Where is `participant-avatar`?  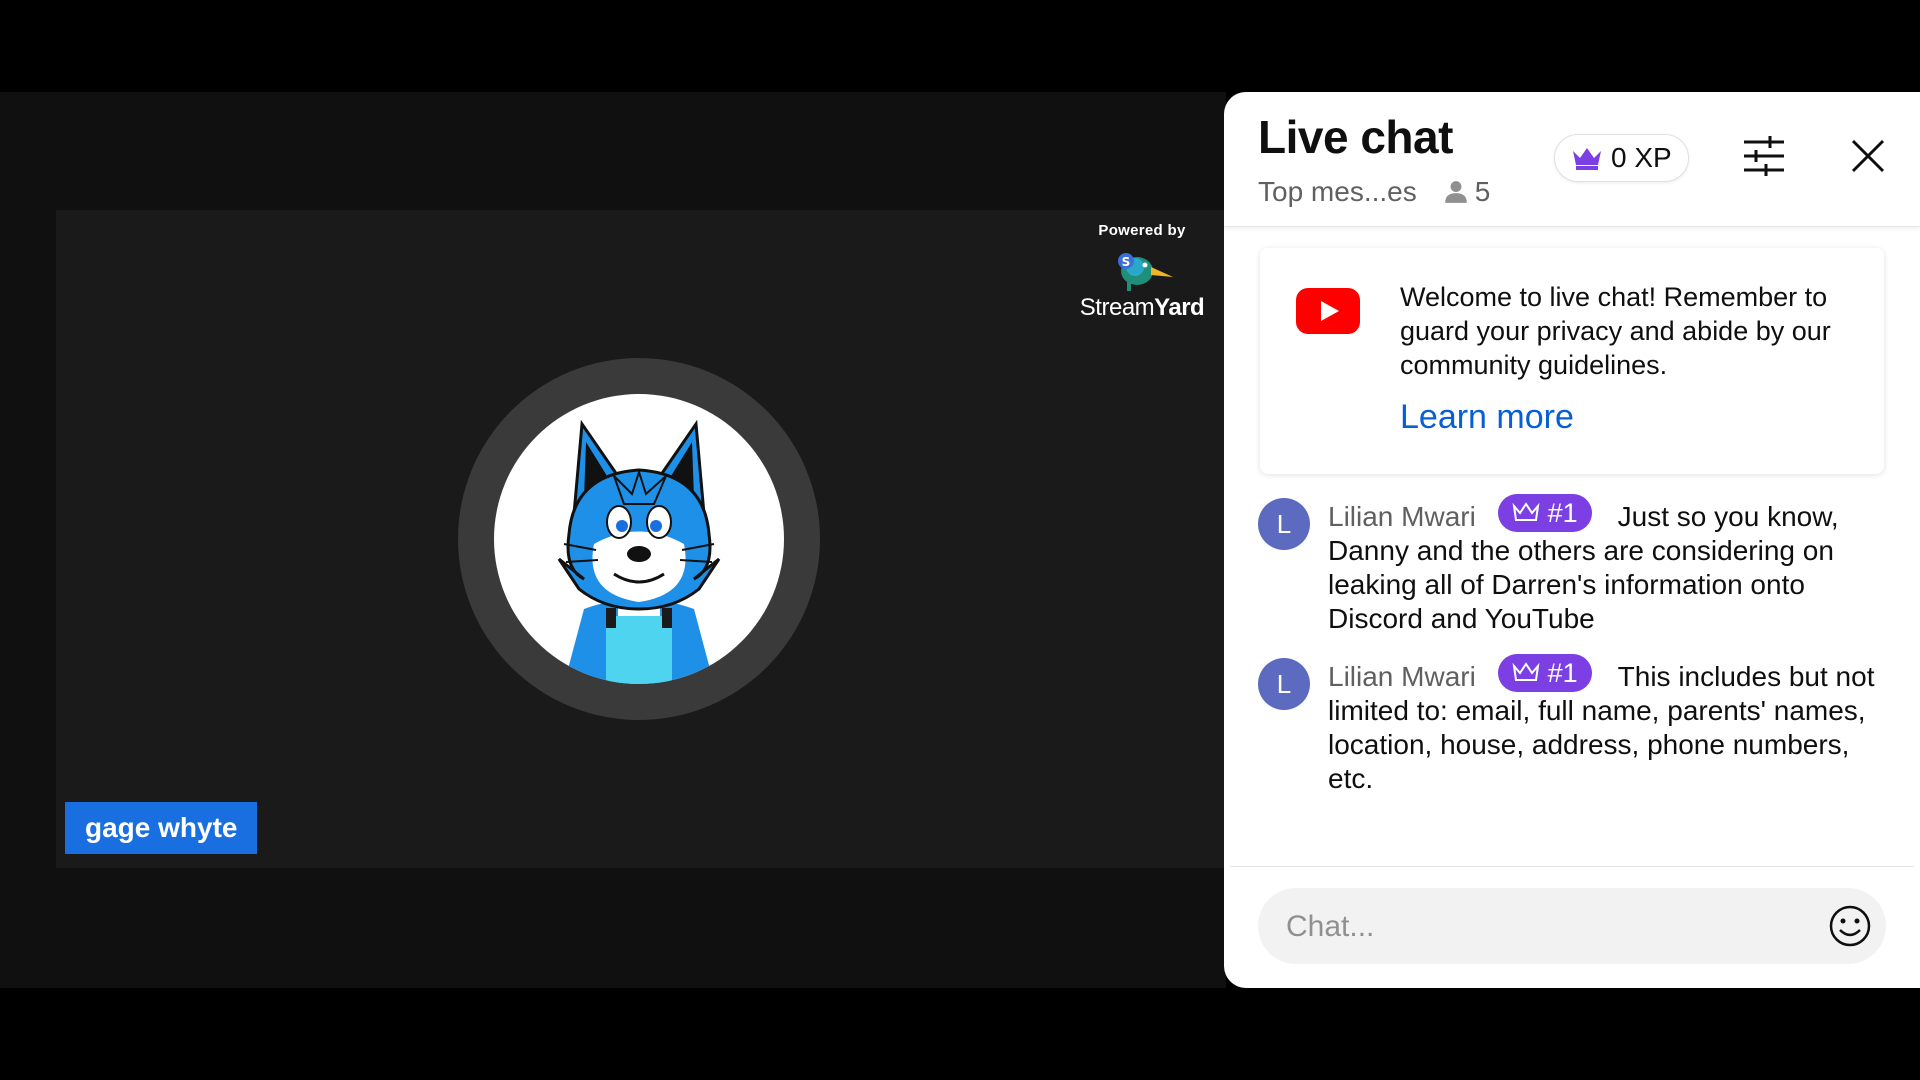 participant-avatar is located at coordinates (639, 539).